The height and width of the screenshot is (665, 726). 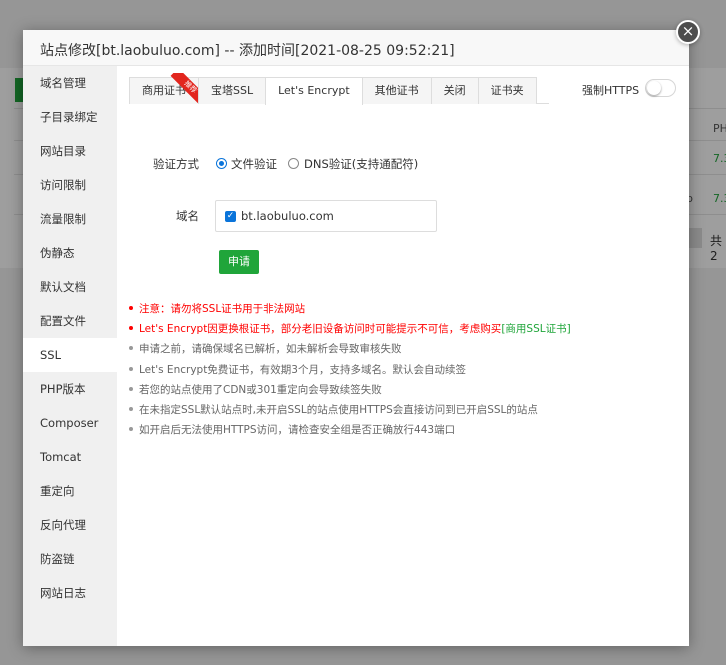 I want to click on note-item: Let's Encrypt免费证书，有效期3个月，支持多域名。默认会自动续签, so click(x=404, y=370).